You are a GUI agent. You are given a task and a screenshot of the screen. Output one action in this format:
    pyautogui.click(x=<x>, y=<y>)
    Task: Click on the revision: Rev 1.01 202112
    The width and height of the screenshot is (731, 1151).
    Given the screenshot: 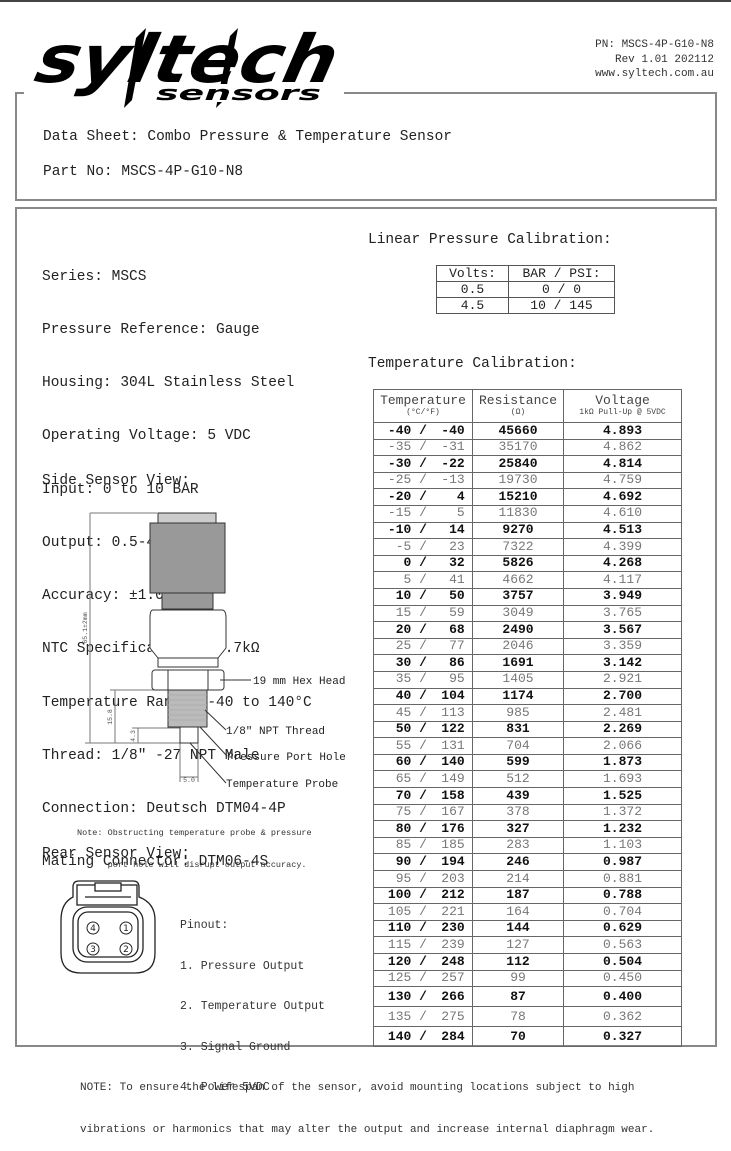 What is the action you would take?
    pyautogui.click(x=664, y=59)
    